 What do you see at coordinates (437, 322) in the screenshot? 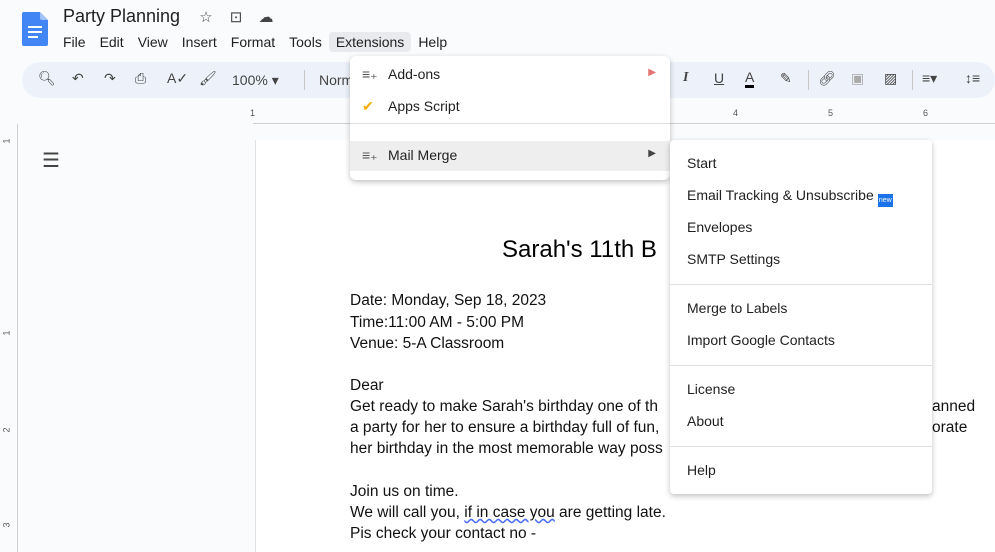
I see `doc-time: Time:11:00 AM - 5:00 PM` at bounding box center [437, 322].